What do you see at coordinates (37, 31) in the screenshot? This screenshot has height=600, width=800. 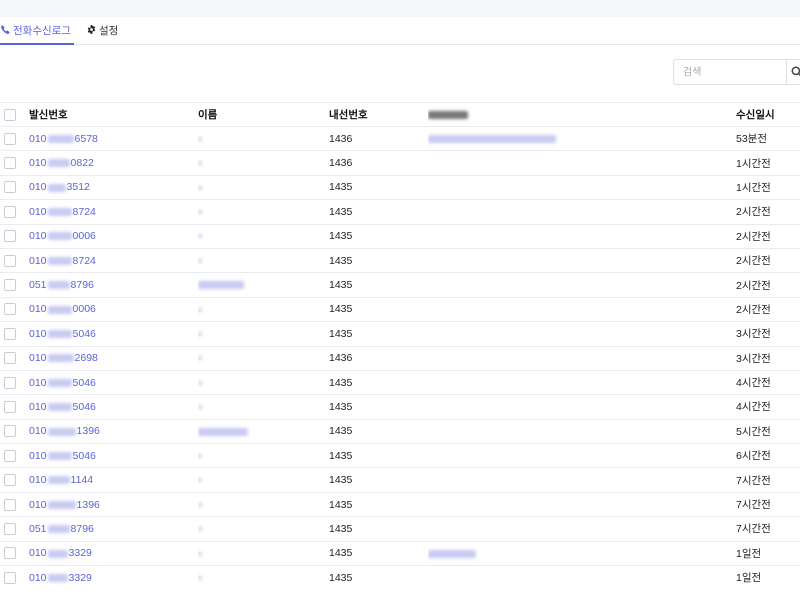 I see `tab-call-log: 전화수신로그` at bounding box center [37, 31].